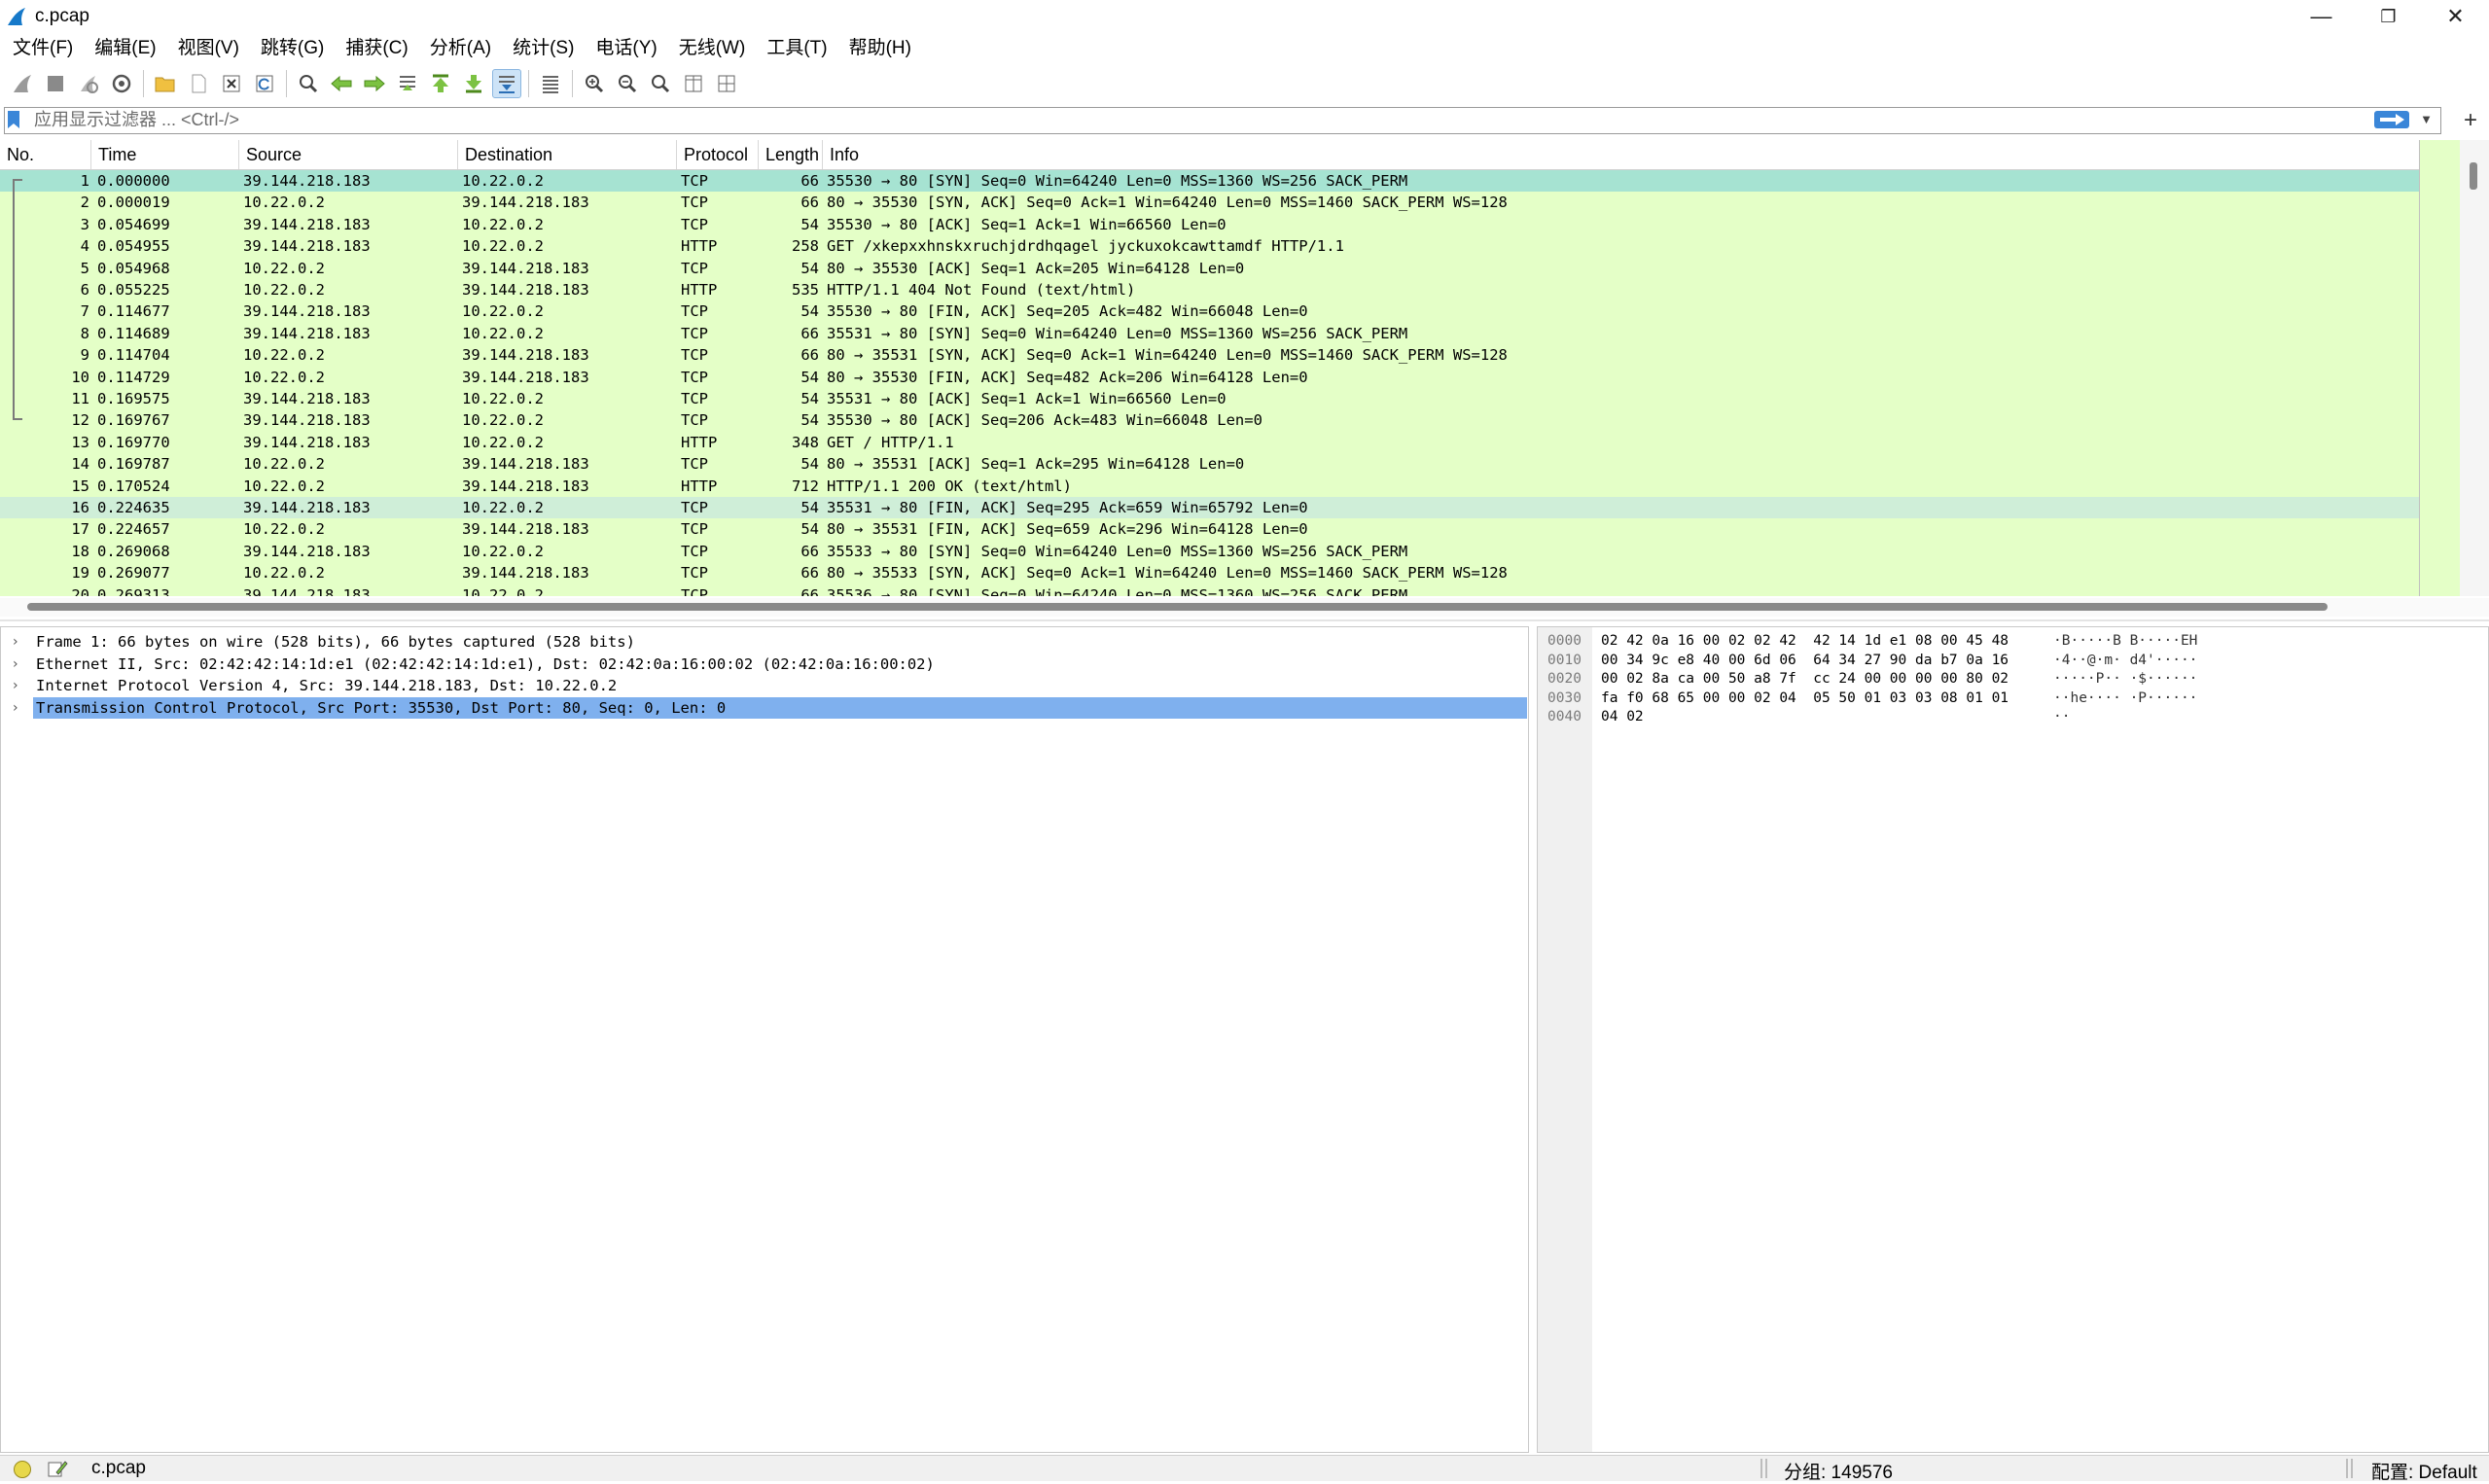  Describe the element at coordinates (594, 84) in the screenshot. I see `zoom-in-icon` at that location.